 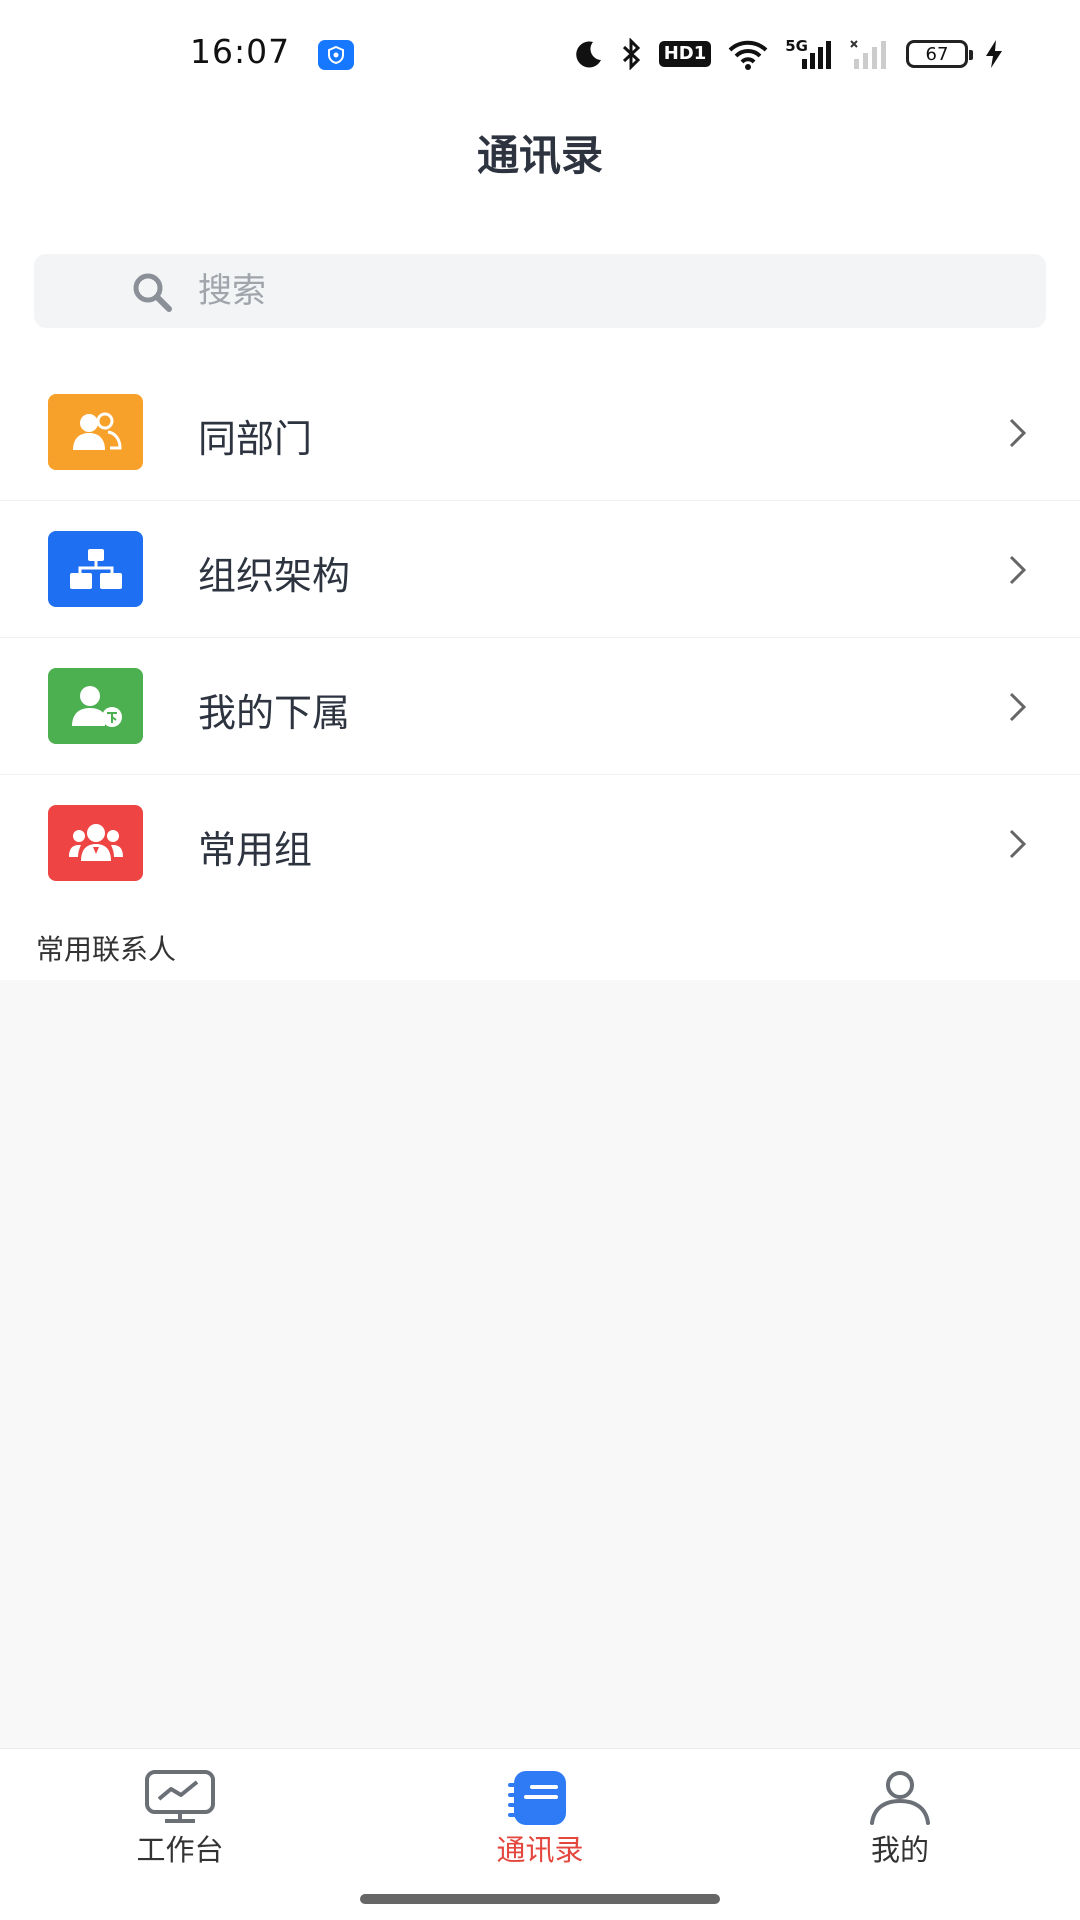 I want to click on contacts-icon, so click(x=540, y=1799).